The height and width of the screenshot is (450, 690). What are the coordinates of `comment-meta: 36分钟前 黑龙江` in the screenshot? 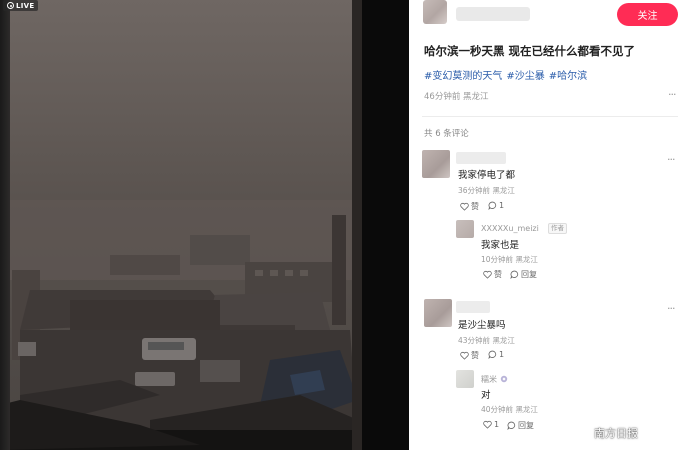 It's located at (486, 190).